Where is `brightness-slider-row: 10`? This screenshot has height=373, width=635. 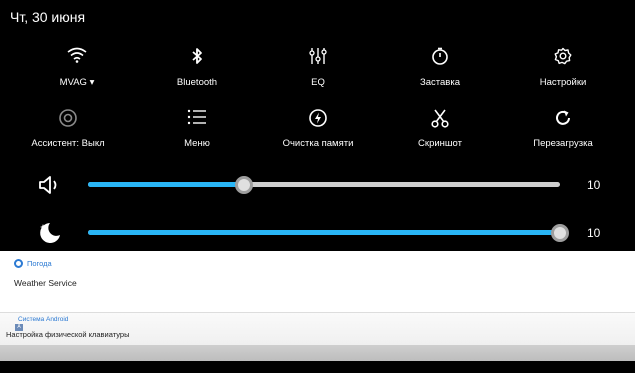 brightness-slider-row: 10 is located at coordinates (317, 233).